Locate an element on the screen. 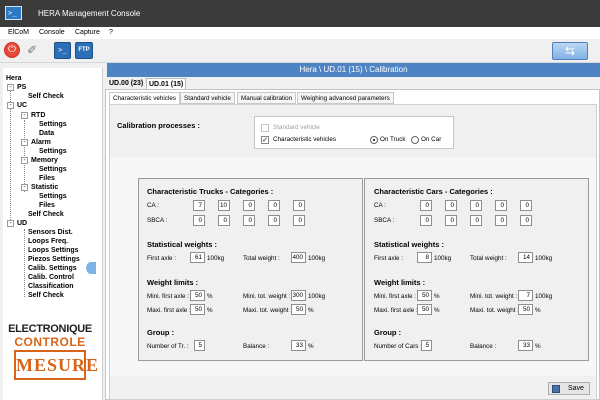 The height and width of the screenshot is (400, 600). logo-line2: CONTROLE is located at coordinates (50, 342).